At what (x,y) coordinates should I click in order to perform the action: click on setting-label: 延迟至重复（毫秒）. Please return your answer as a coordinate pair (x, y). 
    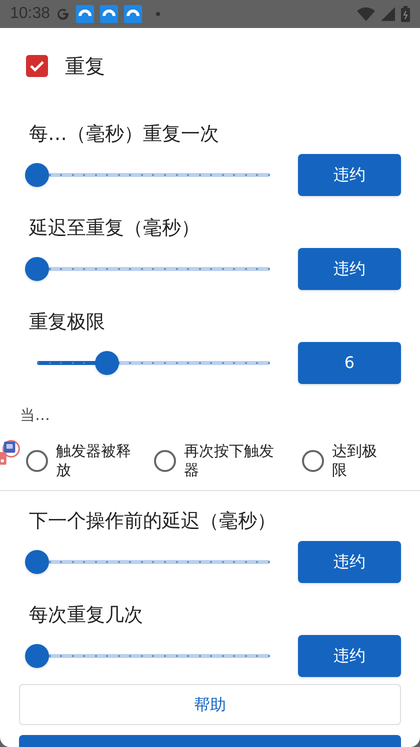
    Looking at the image, I should click on (114, 228).